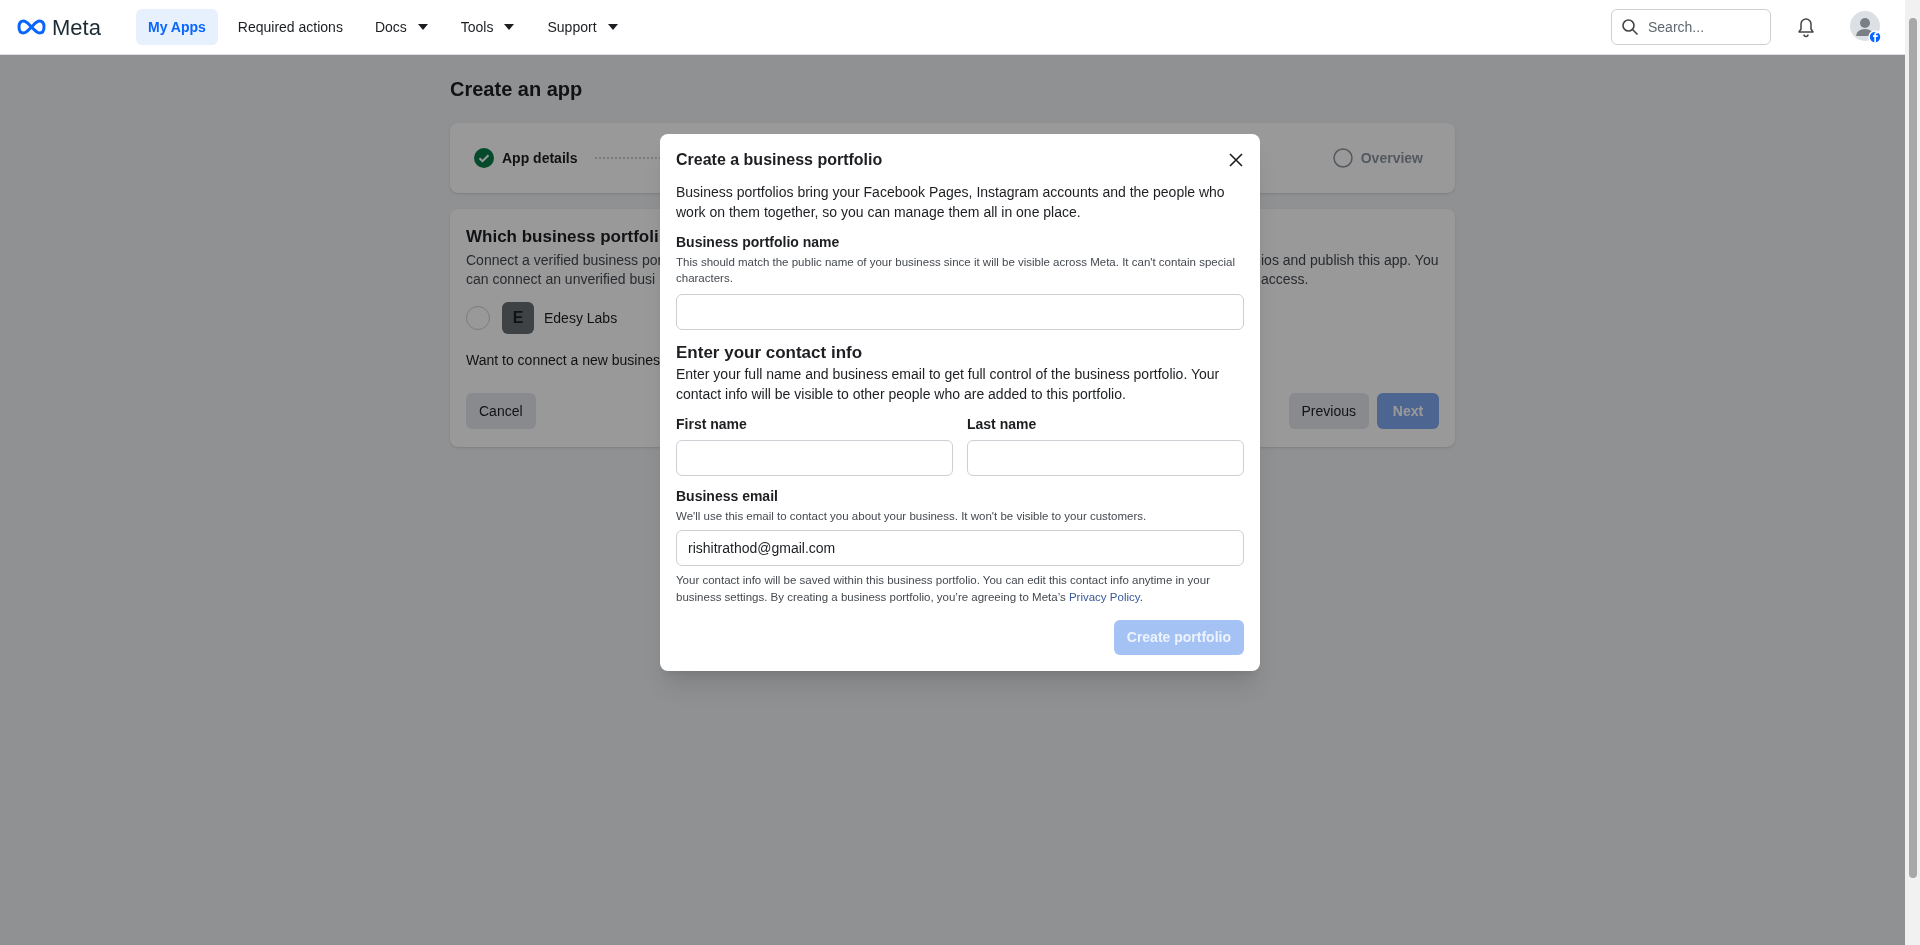 This screenshot has height=945, width=1920. What do you see at coordinates (814, 458) in the screenshot?
I see `first-name-field` at bounding box center [814, 458].